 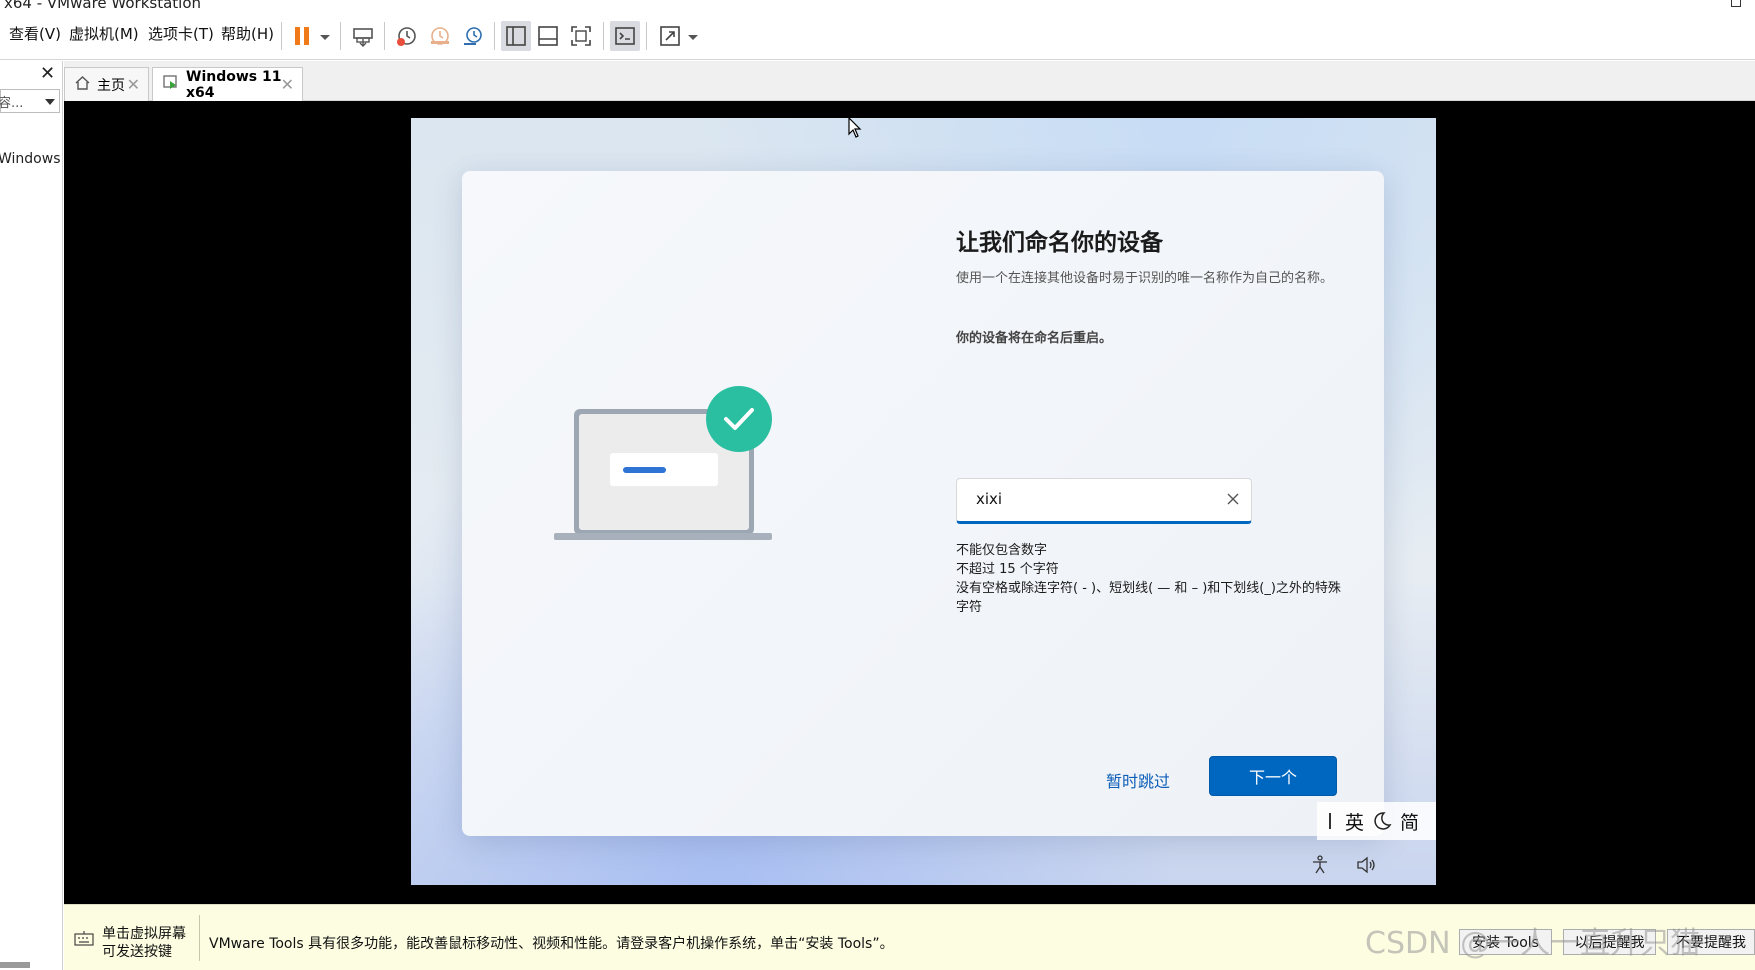 I want to click on window-titlebar: x64 - VMware Workstation, so click(x=877, y=6).